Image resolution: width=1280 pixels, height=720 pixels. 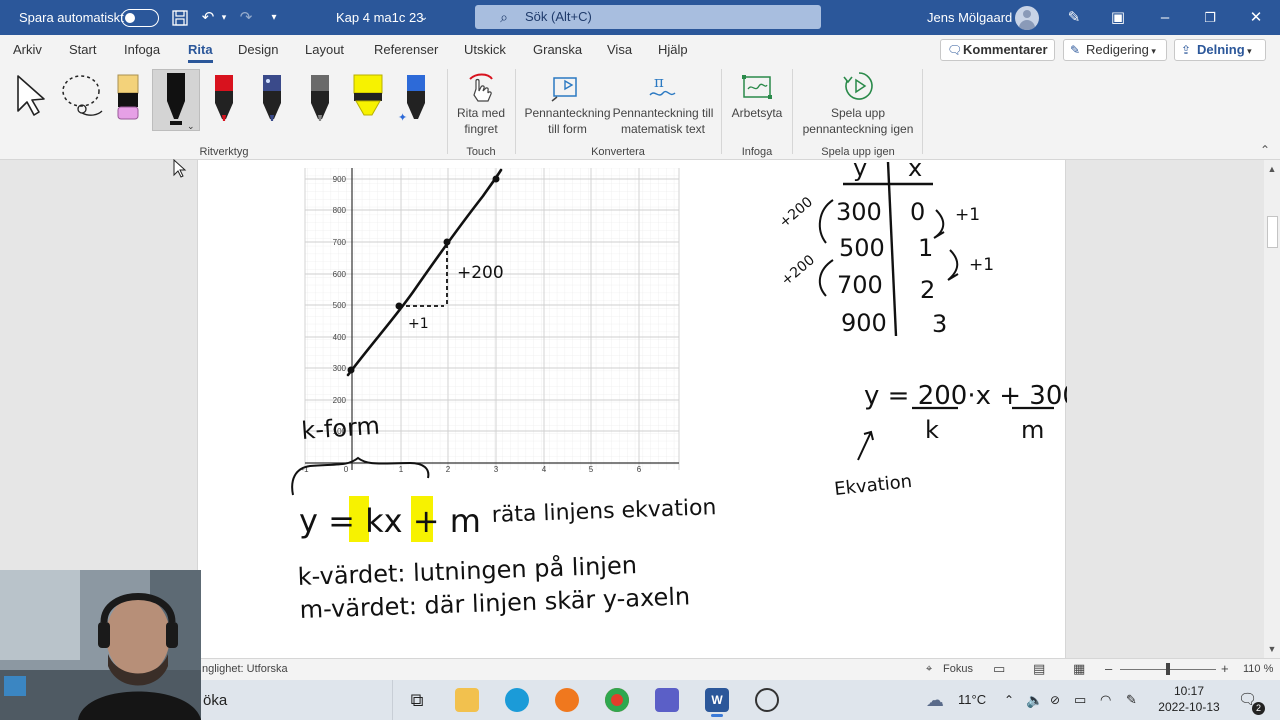 I want to click on select-icon, so click(x=32, y=95).